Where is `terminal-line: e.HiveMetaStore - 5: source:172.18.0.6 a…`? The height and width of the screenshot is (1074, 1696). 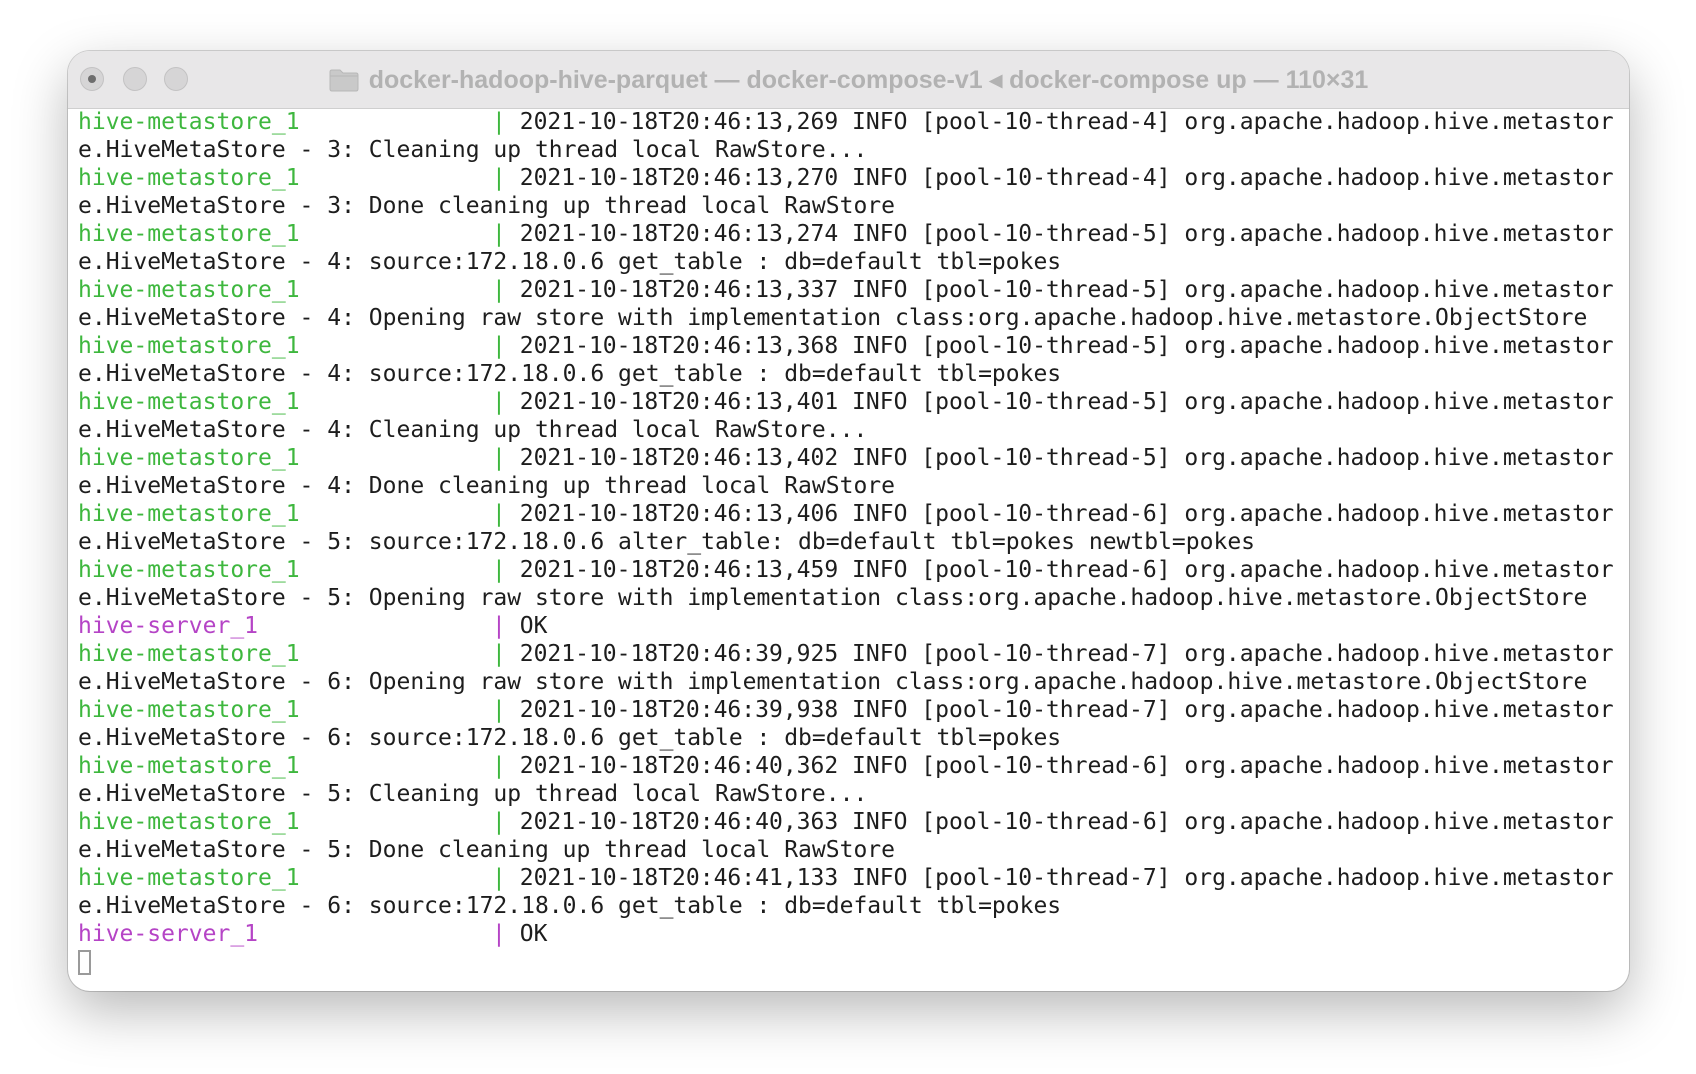 terminal-line: e.HiveMetaStore - 5: source:172.18.0.6 a… is located at coordinates (849, 542).